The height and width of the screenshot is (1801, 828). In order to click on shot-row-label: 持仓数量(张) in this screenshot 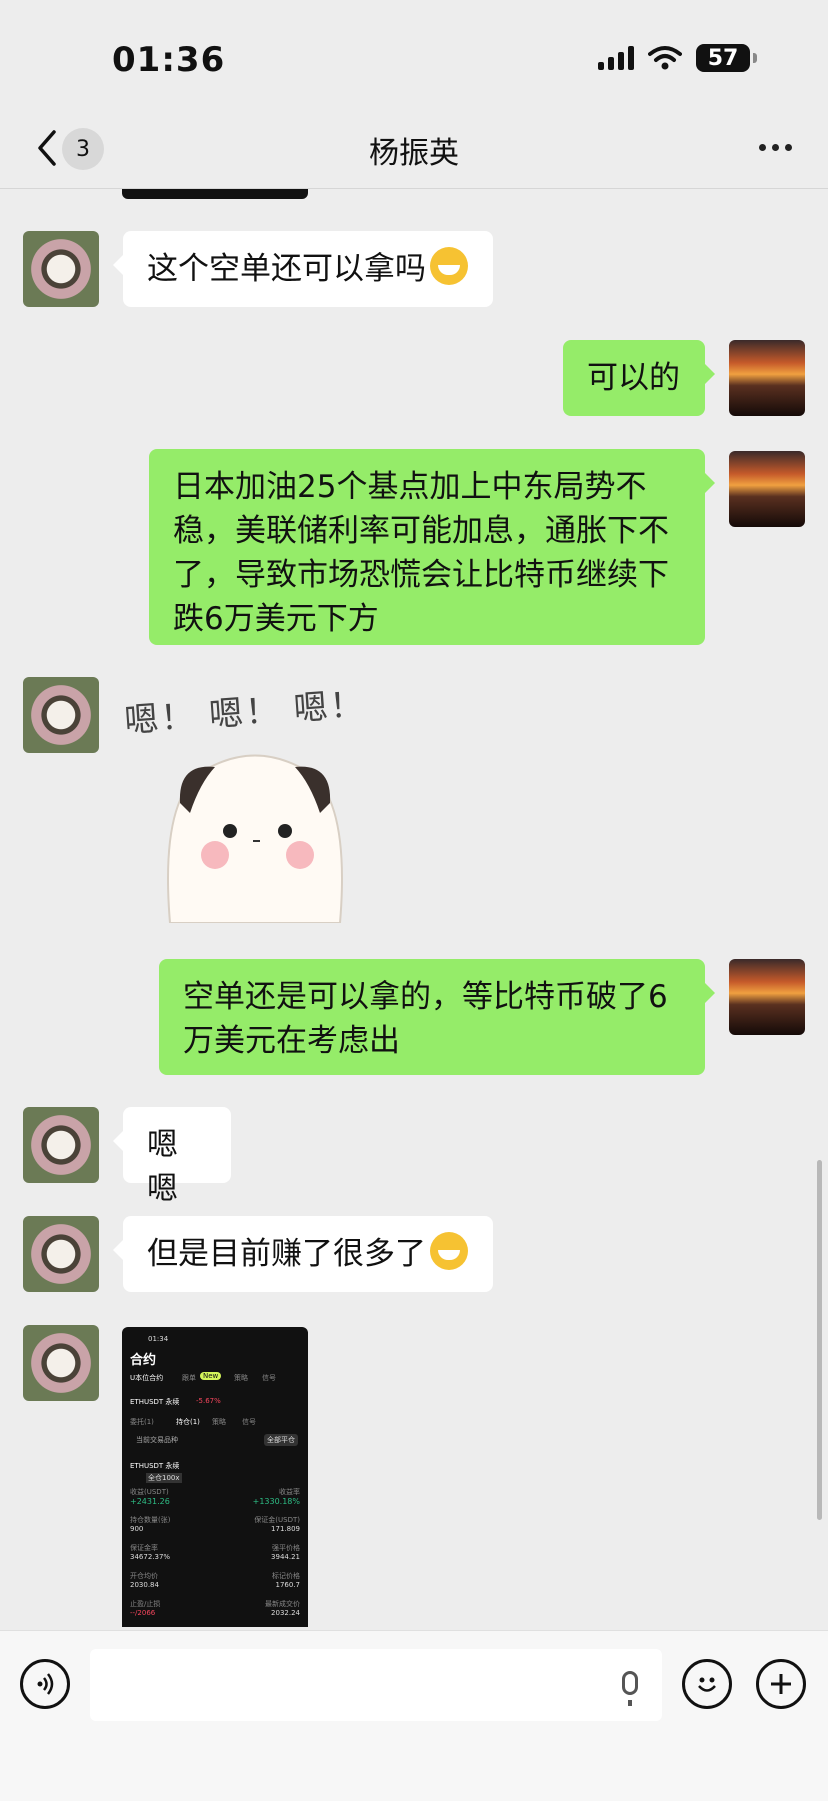, I will do `click(150, 1520)`.